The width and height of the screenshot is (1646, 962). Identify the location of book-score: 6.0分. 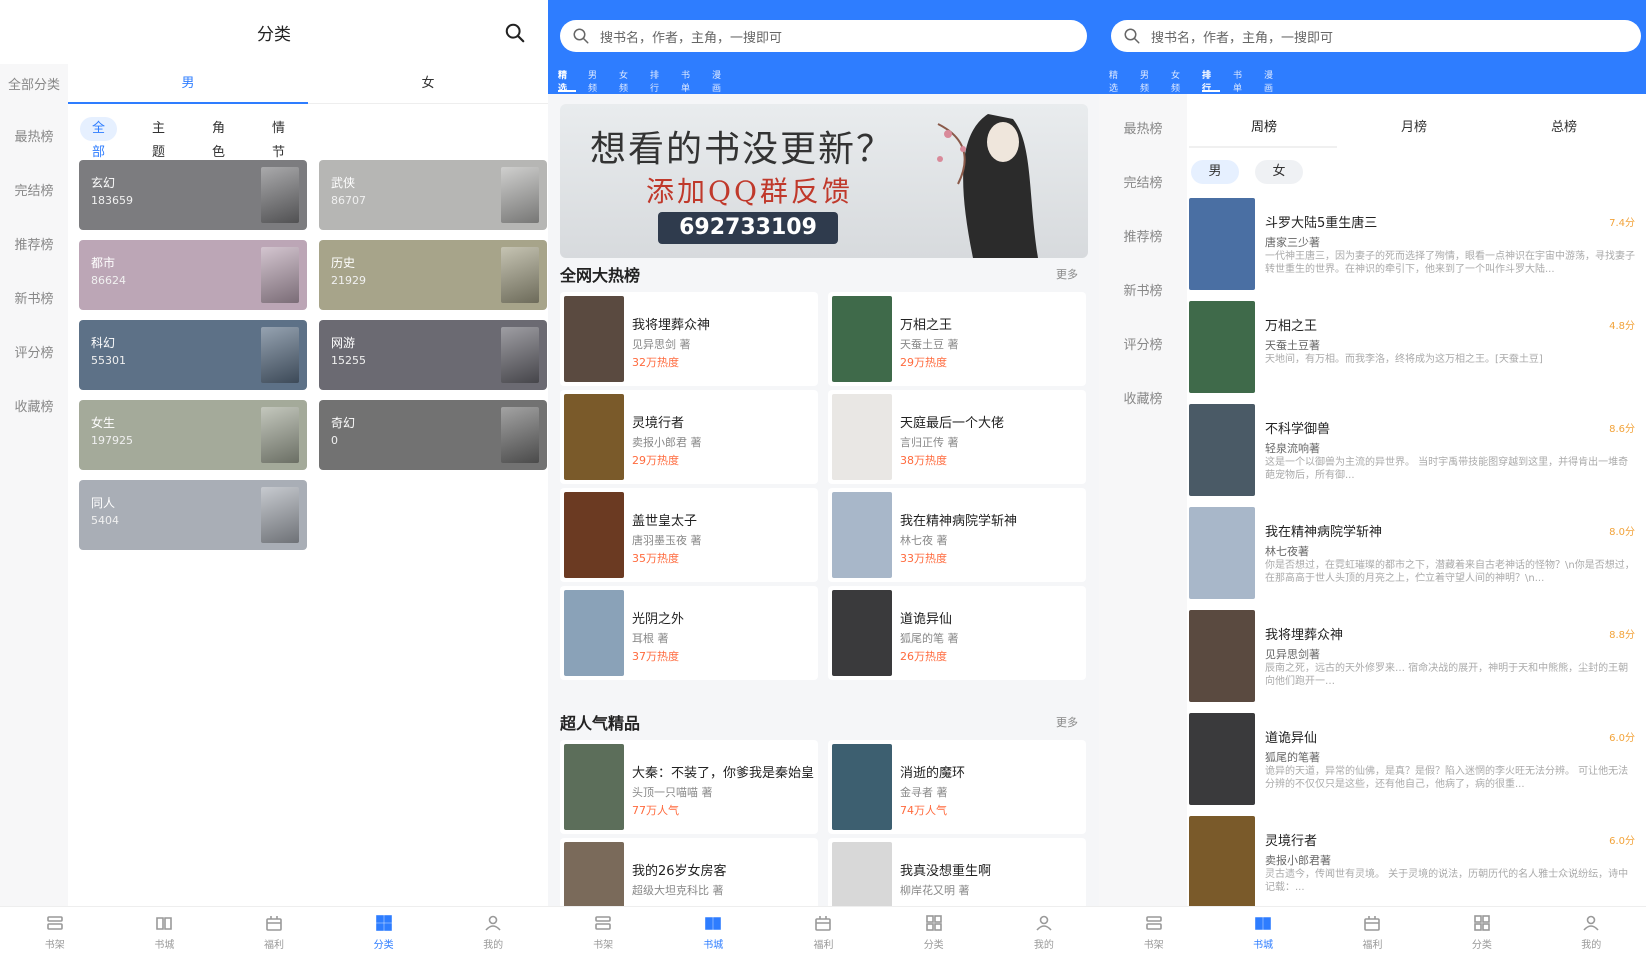
(1622, 841).